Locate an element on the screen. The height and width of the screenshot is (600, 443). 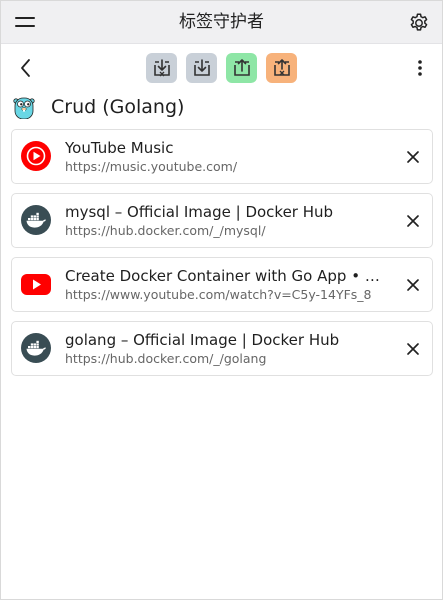
upload-delete-button is located at coordinates (281, 68).